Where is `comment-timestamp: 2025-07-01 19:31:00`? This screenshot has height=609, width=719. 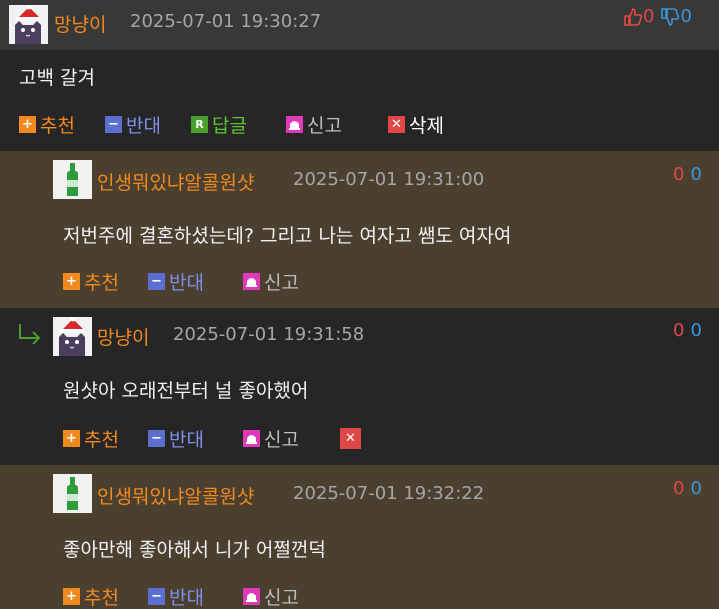 comment-timestamp: 2025-07-01 19:31:00 is located at coordinates (389, 179).